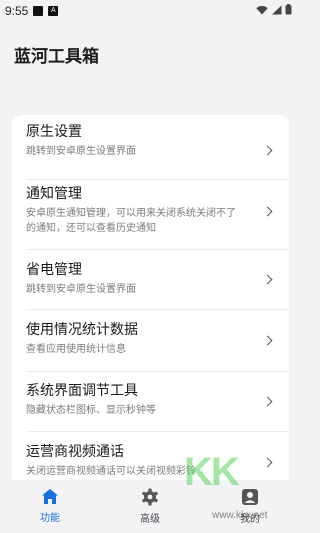  What do you see at coordinates (250, 519) in the screenshot?
I see `tab-label: 我的` at bounding box center [250, 519].